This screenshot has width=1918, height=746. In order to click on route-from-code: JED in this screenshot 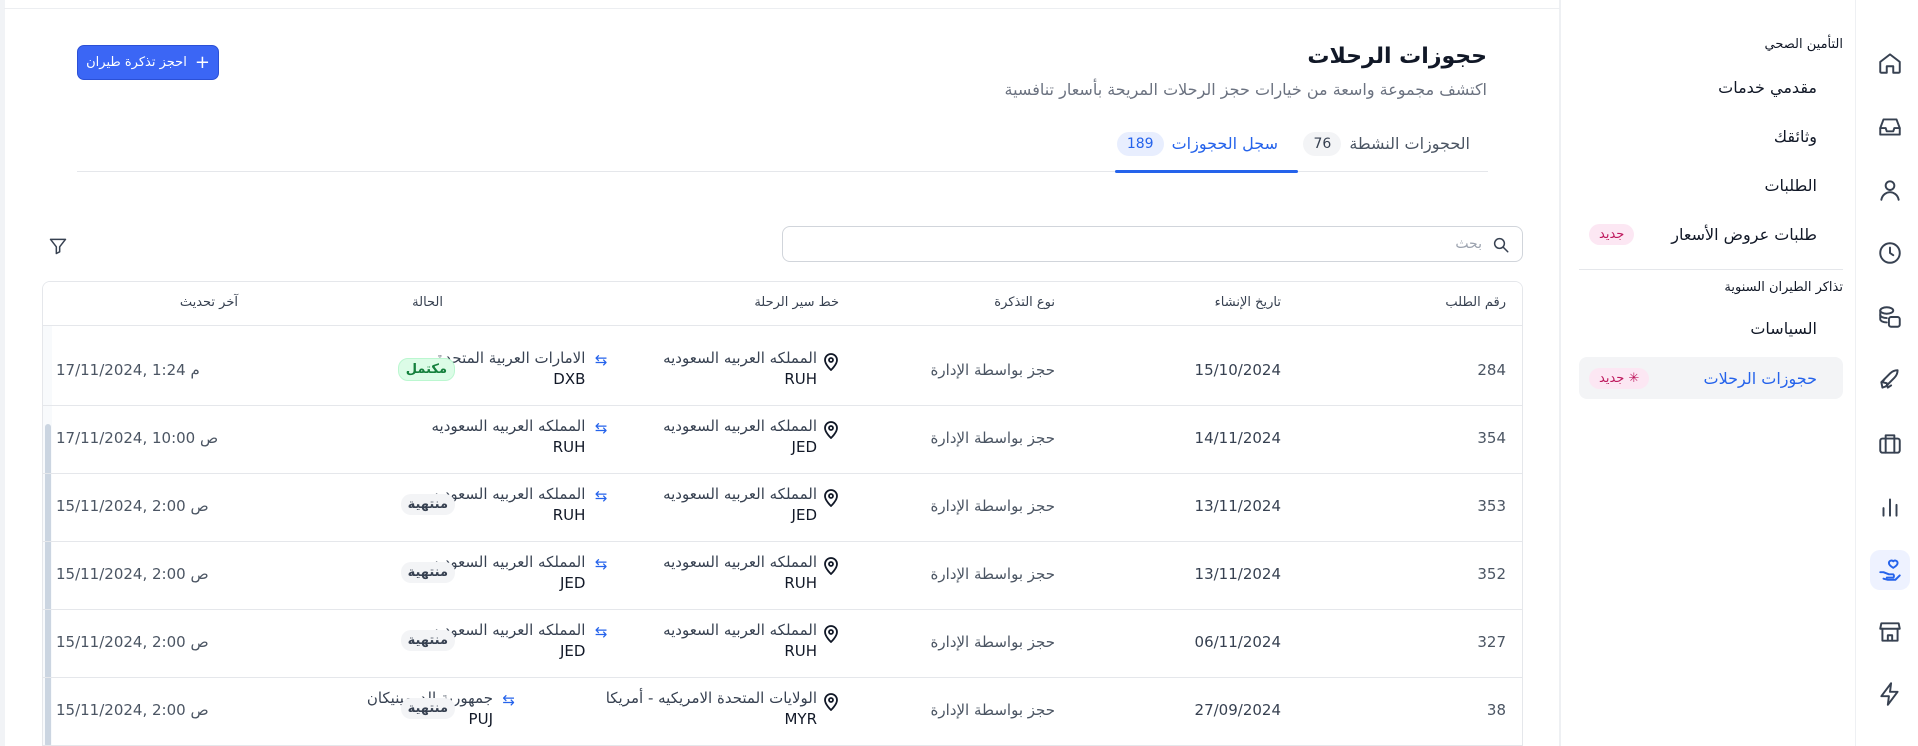, I will do `click(804, 515)`.